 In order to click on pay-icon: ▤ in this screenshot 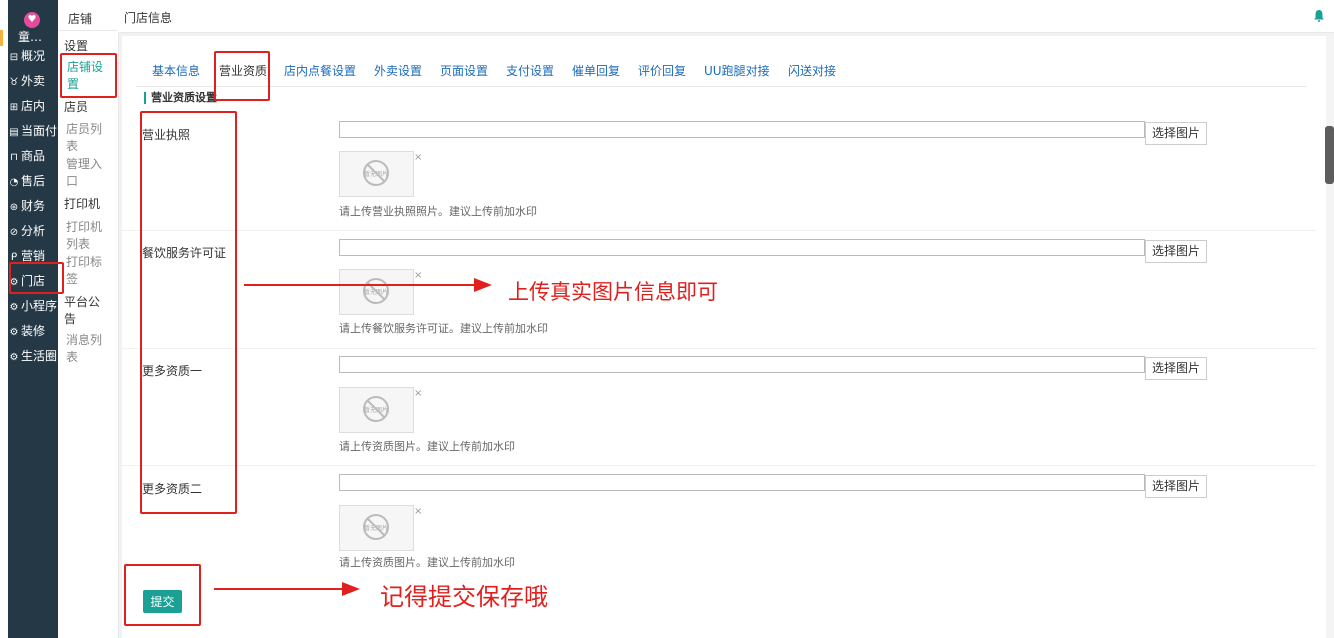, I will do `click(14, 132)`.